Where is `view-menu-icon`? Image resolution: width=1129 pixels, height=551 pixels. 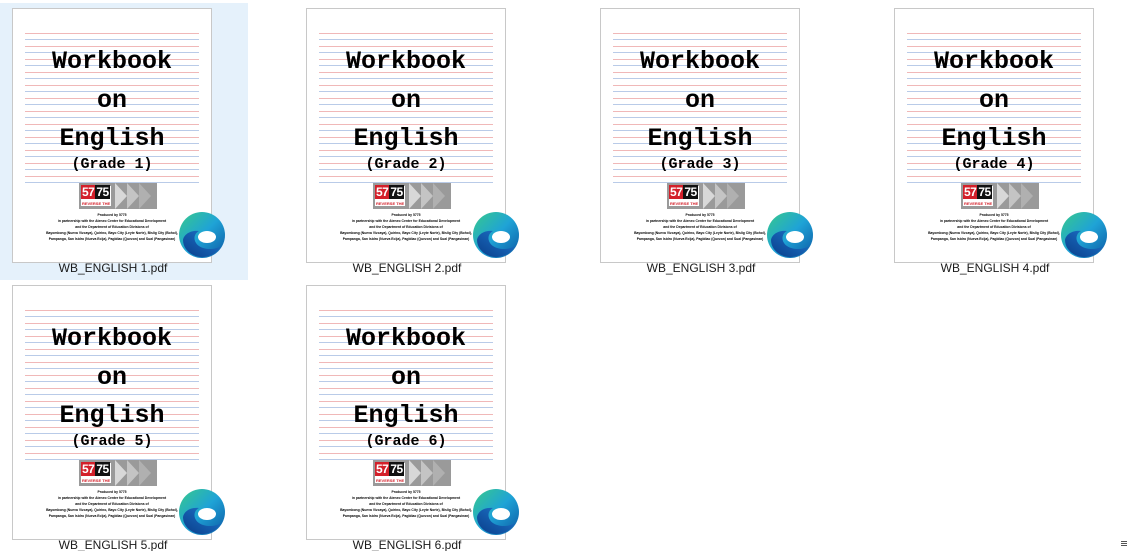 view-menu-icon is located at coordinates (1124, 544).